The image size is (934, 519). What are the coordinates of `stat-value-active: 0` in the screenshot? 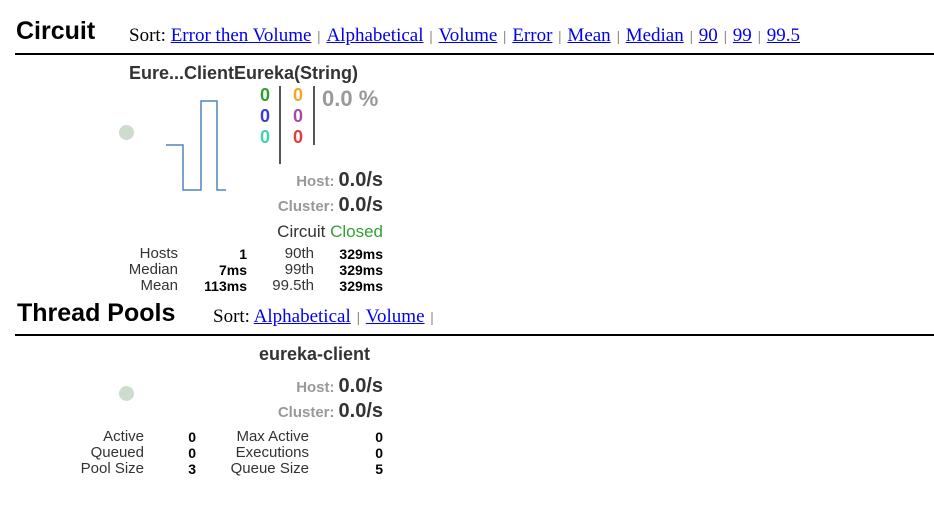 It's located at (192, 437).